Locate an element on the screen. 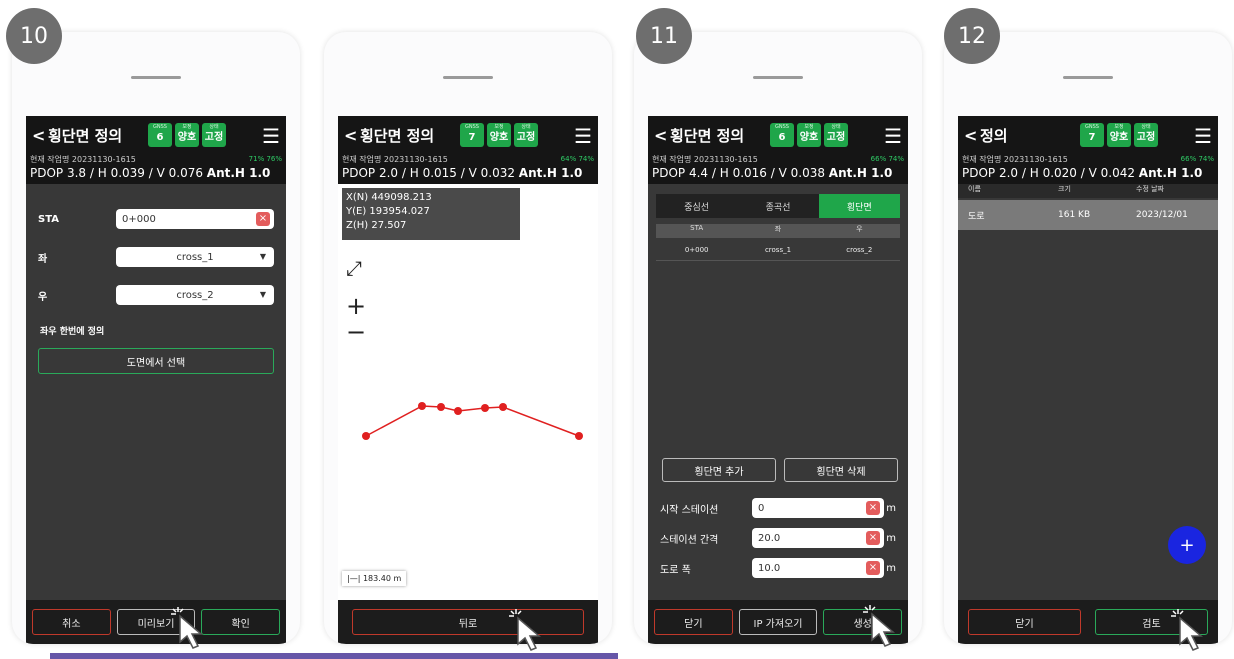  profile-line is located at coordinates (472, 421).